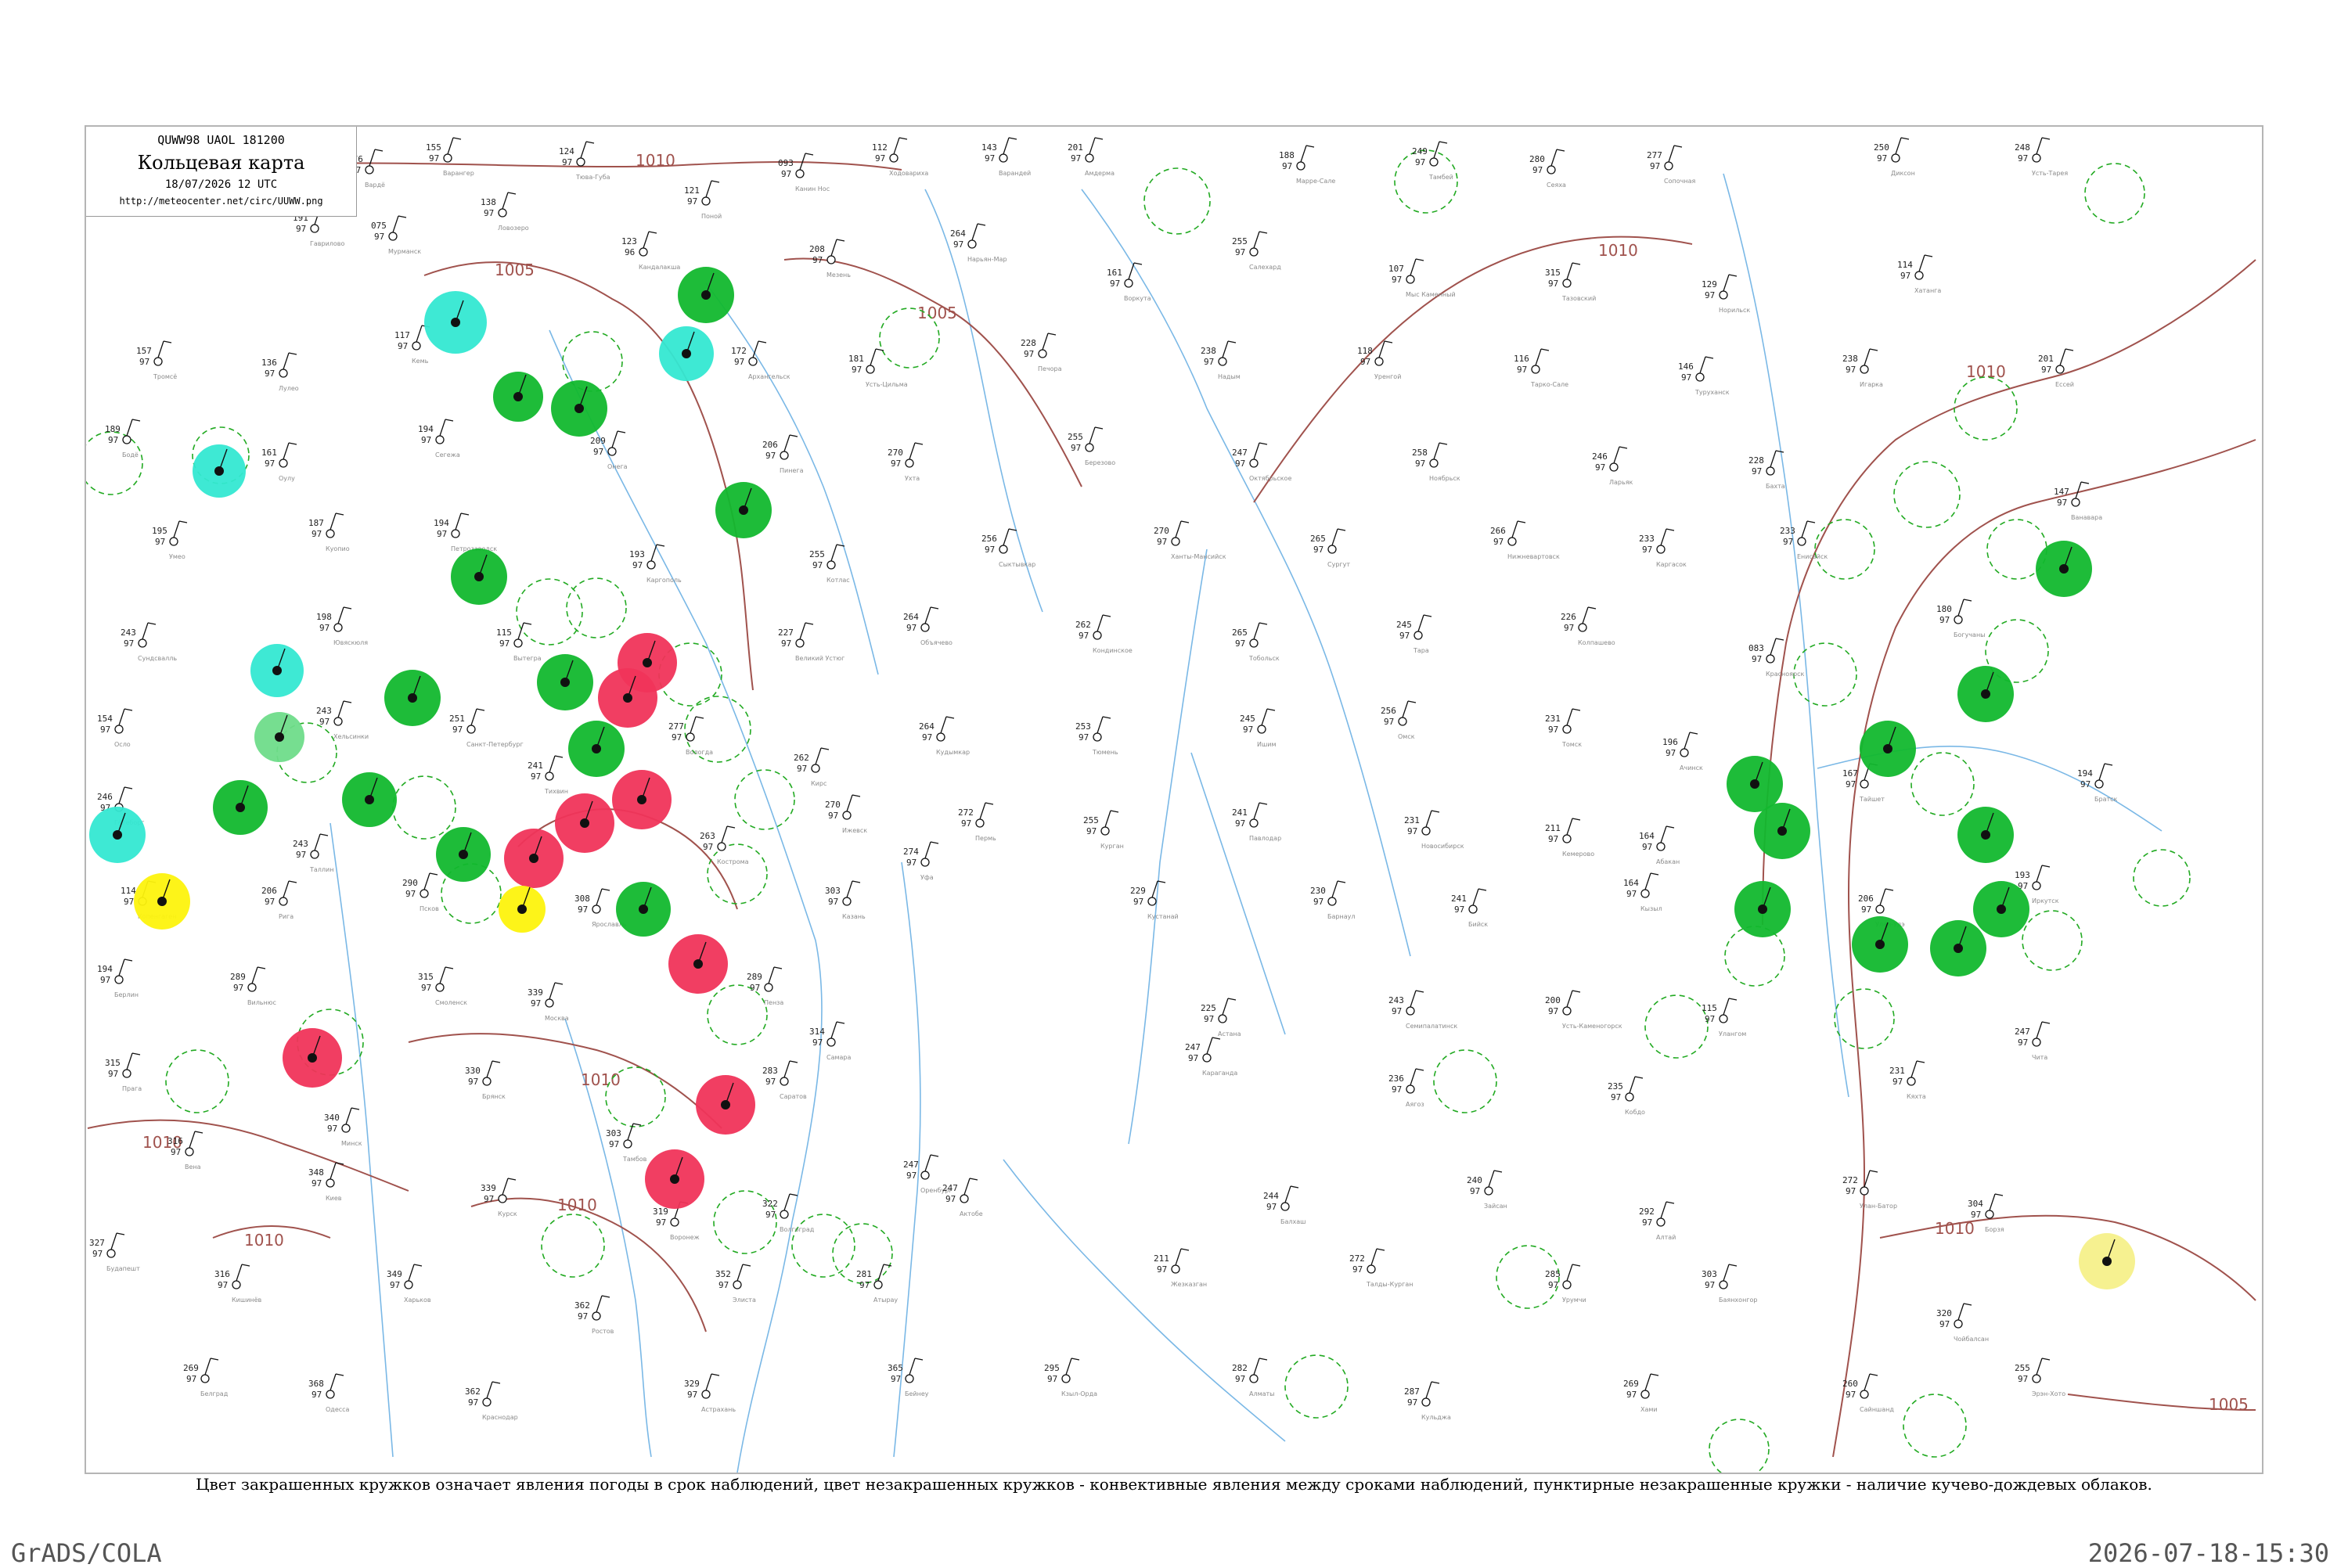 The width and height of the screenshot is (2348, 1568). Describe the element at coordinates (1574, 1300) in the screenshot. I see `station-name: Урумчи` at that location.